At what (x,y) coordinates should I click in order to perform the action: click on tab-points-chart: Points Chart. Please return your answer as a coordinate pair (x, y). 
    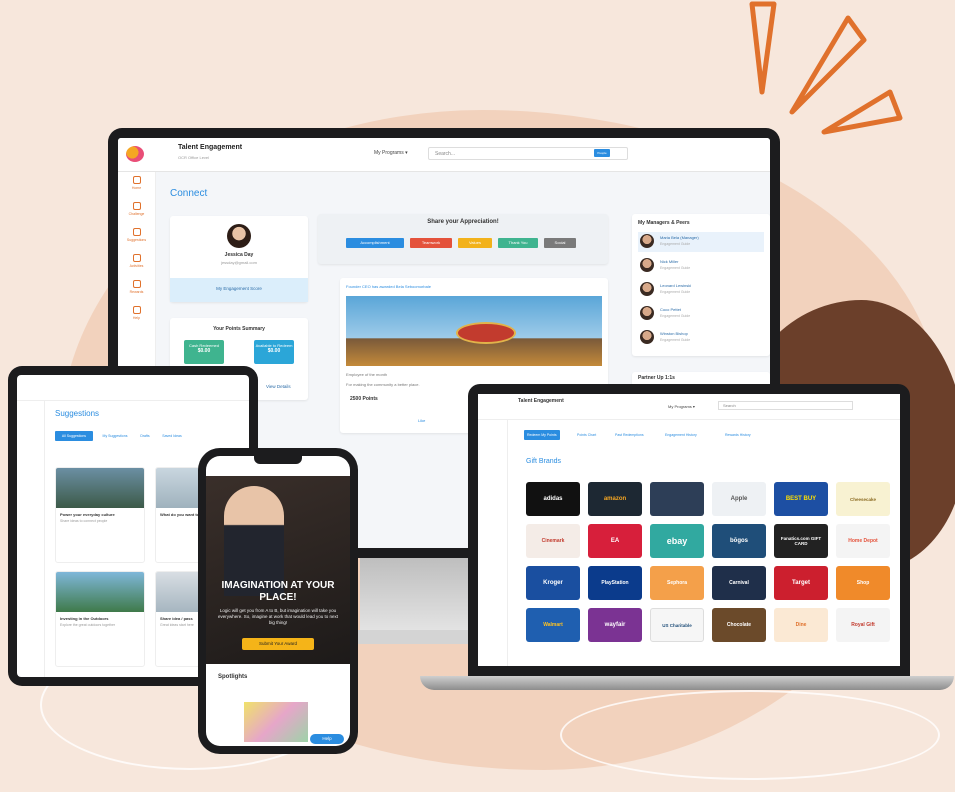
    Looking at the image, I should click on (586, 435).